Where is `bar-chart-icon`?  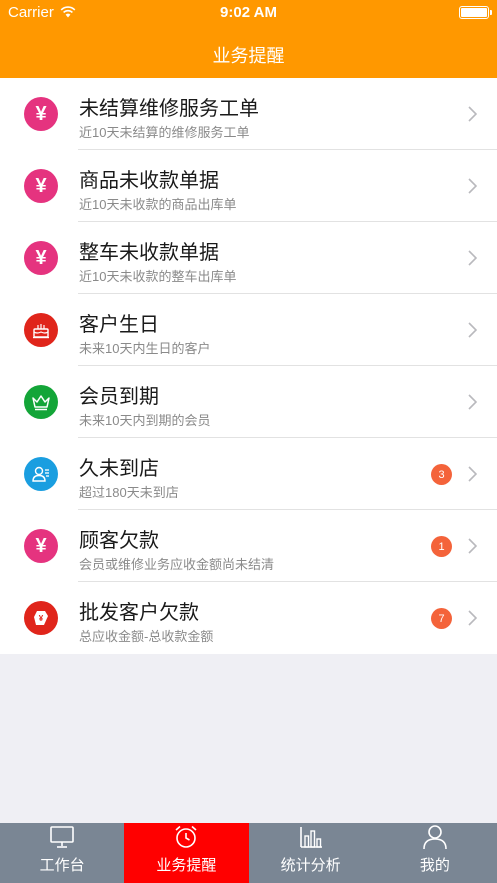
bar-chart-icon is located at coordinates (310, 837).